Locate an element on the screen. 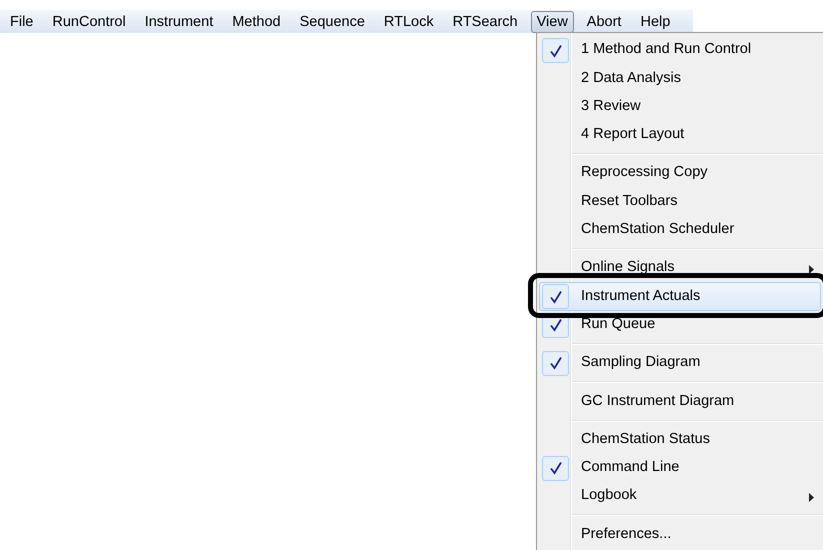  menu-item: Online Signals is located at coordinates (680, 268).